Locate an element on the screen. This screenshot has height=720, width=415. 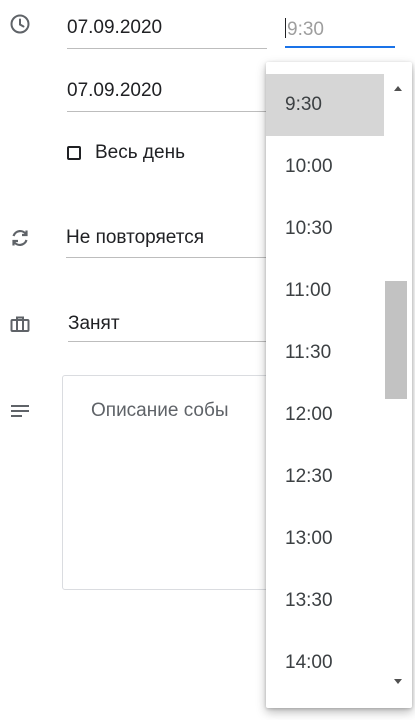
time-option-10-00: 10:00 is located at coordinates (325, 167).